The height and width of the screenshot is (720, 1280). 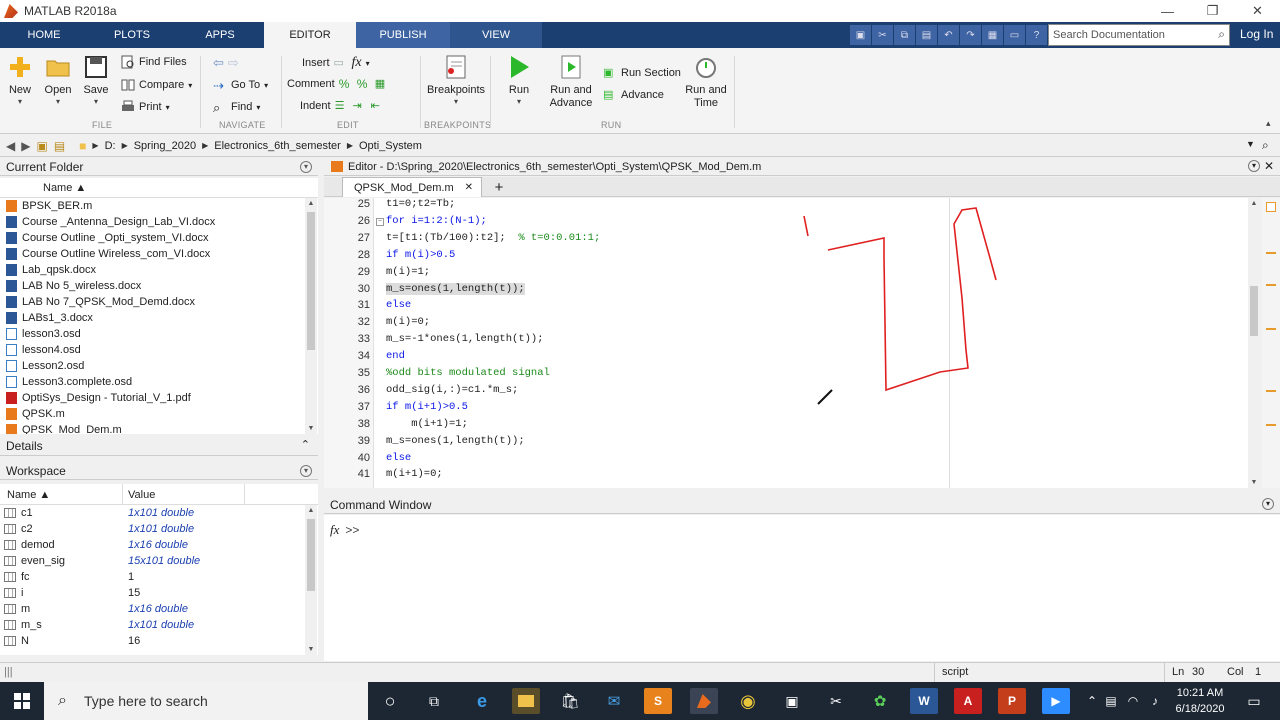 What do you see at coordinates (924, 701) in the screenshot?
I see `word-icon: W` at bounding box center [924, 701].